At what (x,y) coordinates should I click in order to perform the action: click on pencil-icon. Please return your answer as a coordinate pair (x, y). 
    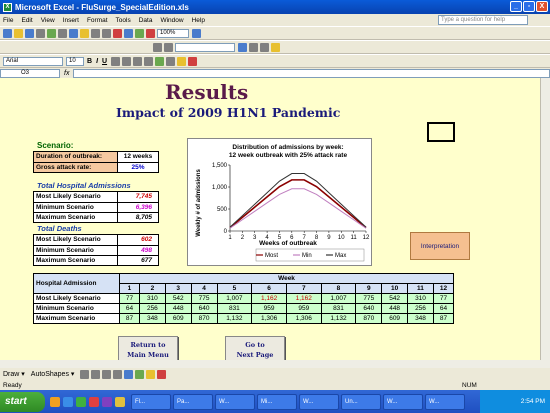
    Looking at the image, I should click on (157, 47).